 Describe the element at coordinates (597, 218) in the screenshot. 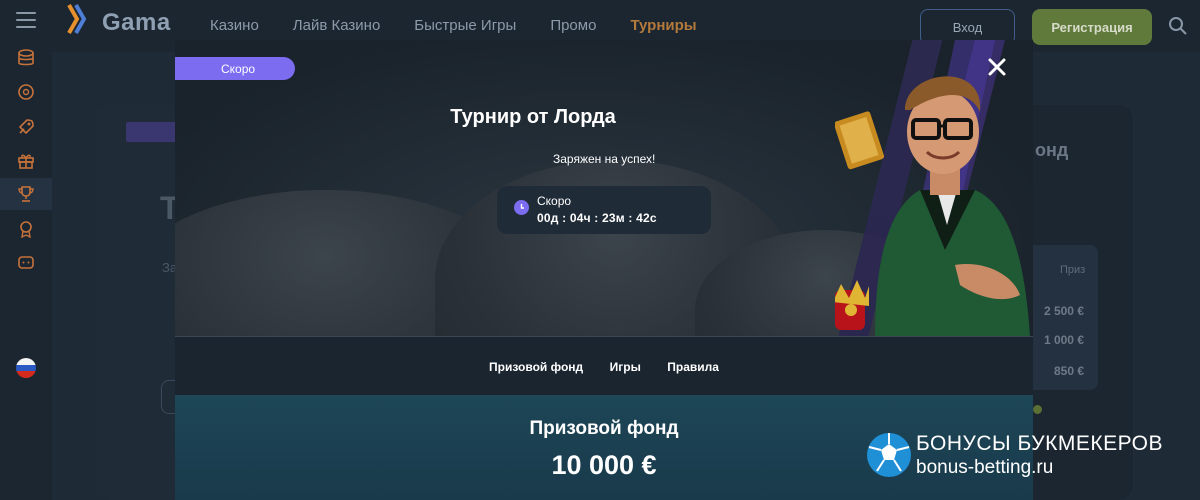

I see `countdown-value: 00д : 04ч : 23м : 42с` at that location.